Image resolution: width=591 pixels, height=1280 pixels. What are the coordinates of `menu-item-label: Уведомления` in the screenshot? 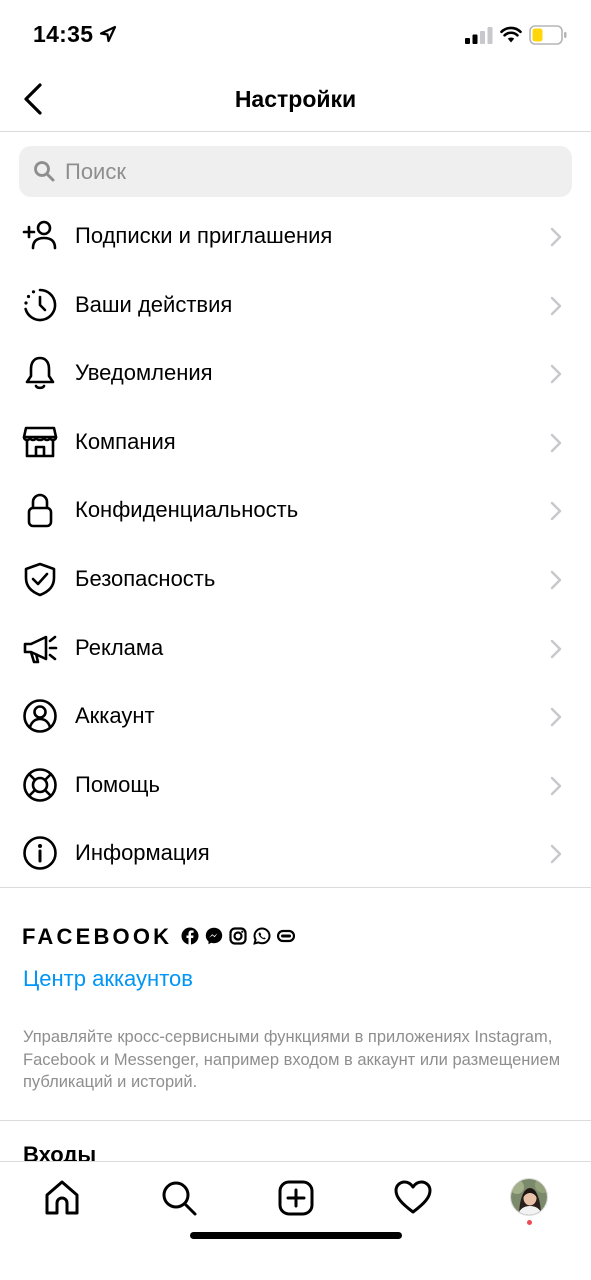 It's located at (144, 373).